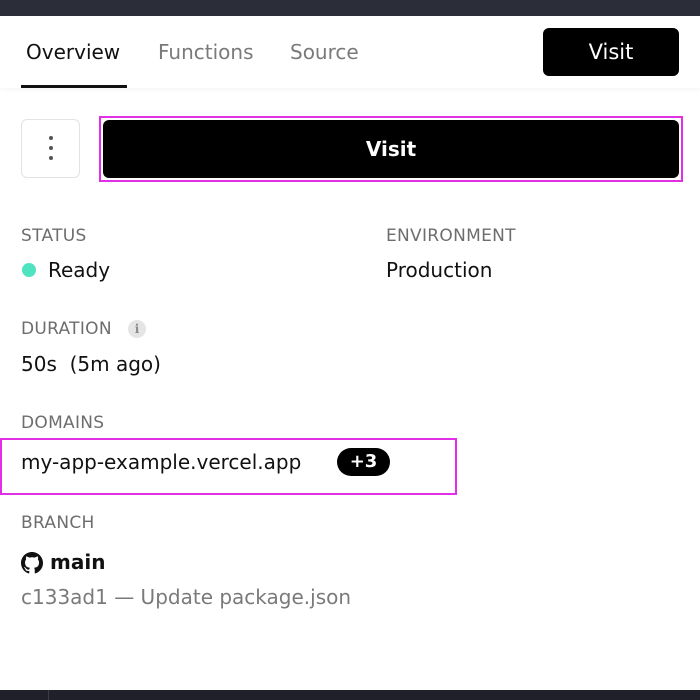  Describe the element at coordinates (32, 563) in the screenshot. I see `github-icon` at that location.